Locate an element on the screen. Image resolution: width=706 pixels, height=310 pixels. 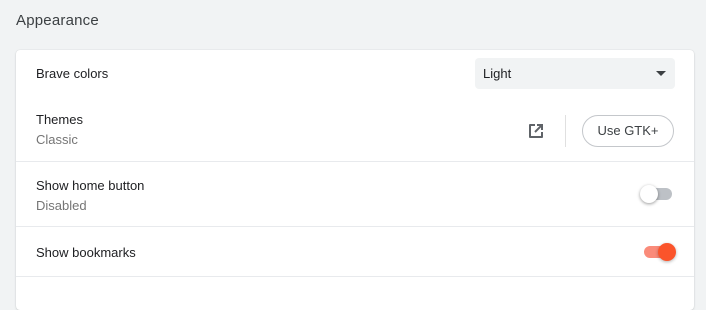
brave-colors-select: Light is located at coordinates (575, 73).